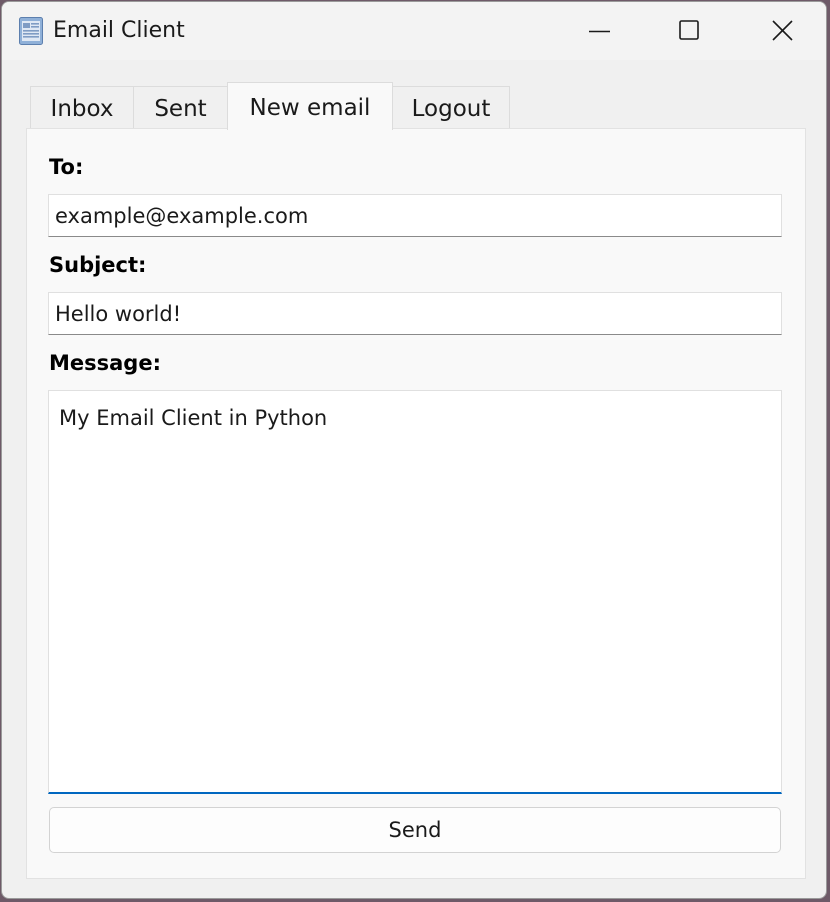 This screenshot has height=902, width=830. Describe the element at coordinates (105, 363) in the screenshot. I see `message-label: Message:` at that location.